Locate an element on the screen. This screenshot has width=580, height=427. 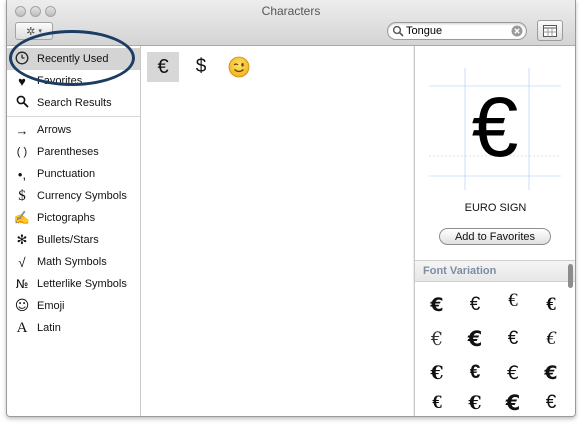
sidebar-item-math-symbols: √ Math Symbols is located at coordinates (73, 262).